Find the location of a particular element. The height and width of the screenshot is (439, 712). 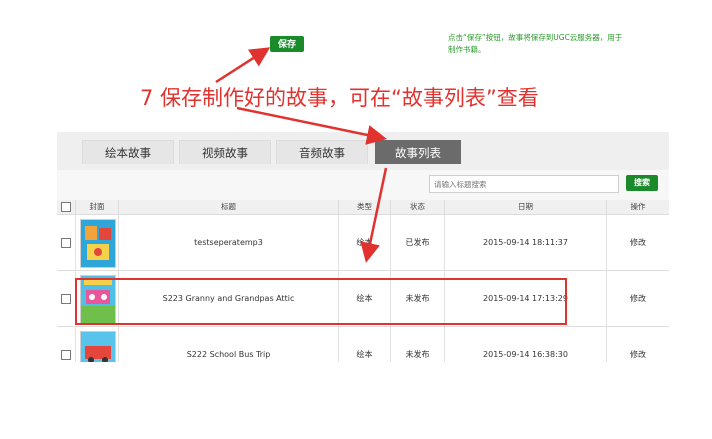

arrow-to-save-button is located at coordinates (243, 65).